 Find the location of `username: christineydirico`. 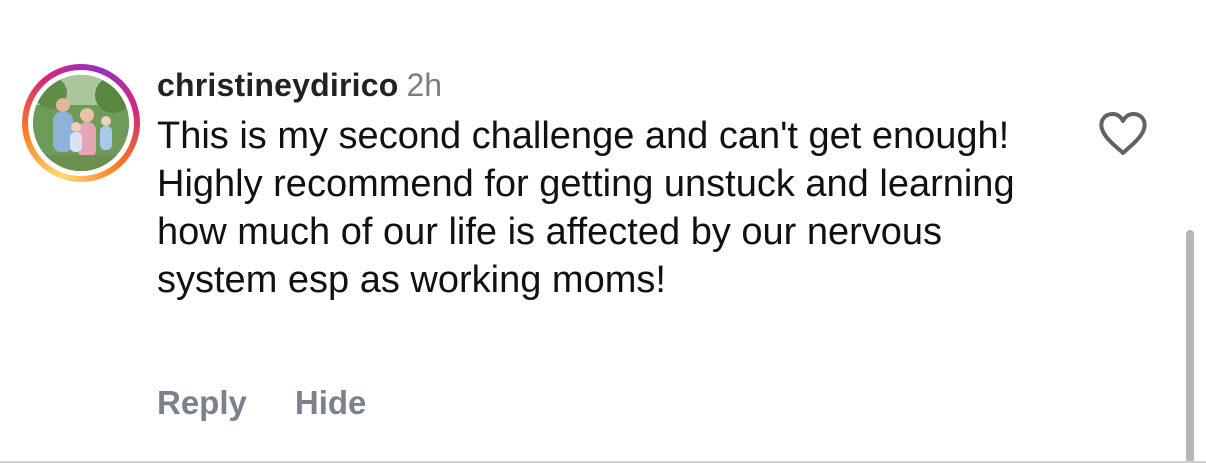

username: christineydirico is located at coordinates (278, 85).